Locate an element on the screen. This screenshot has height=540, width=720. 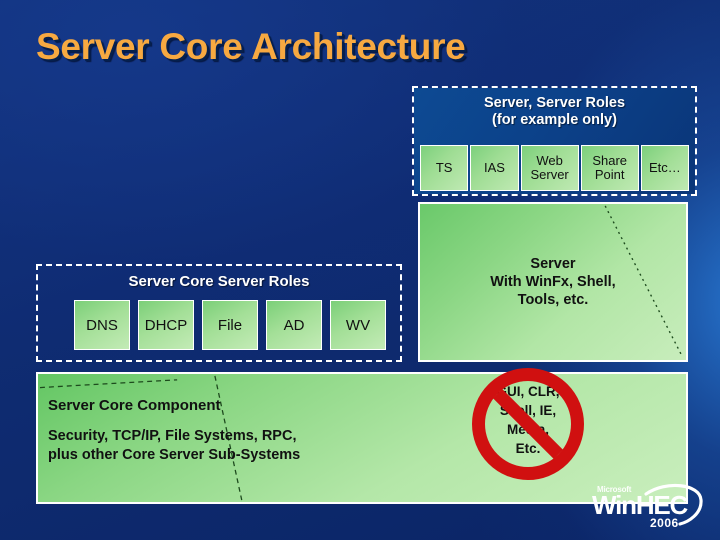
winhec-logo: Microsoft WinHEC 2006 is located at coordinates (647, 507).